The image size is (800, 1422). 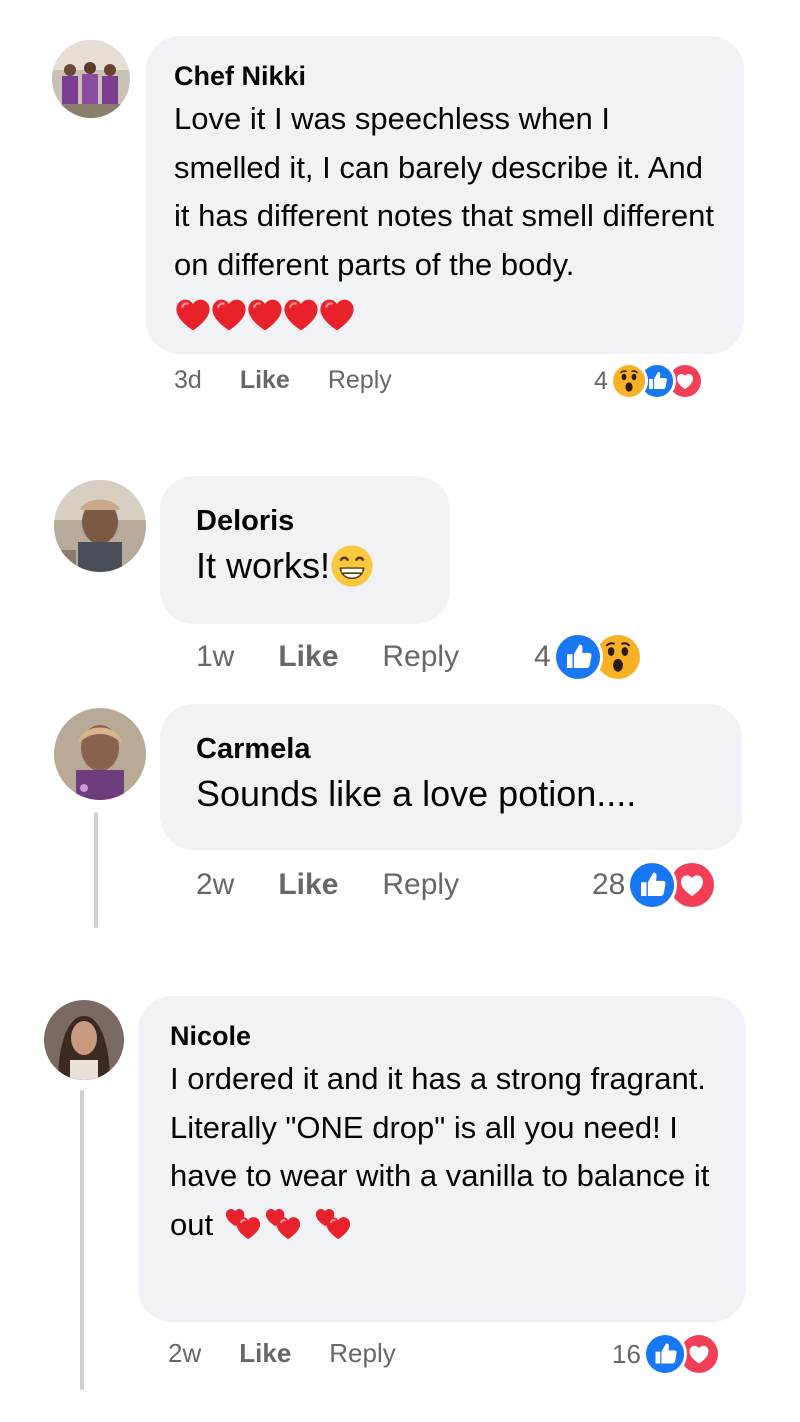 I want to click on reaction-summary: 28, so click(x=655, y=885).